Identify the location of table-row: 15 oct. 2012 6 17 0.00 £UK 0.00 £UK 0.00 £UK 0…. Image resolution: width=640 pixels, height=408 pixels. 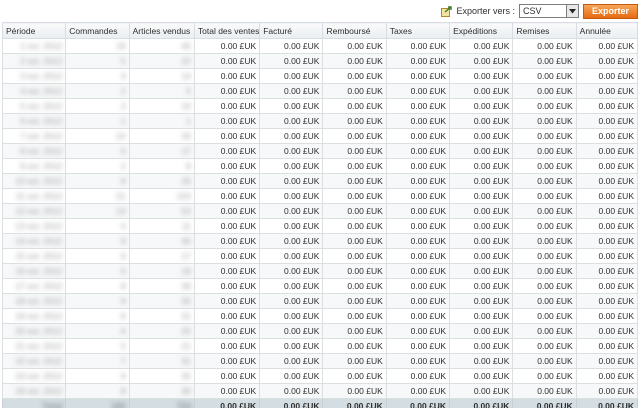
(320, 256).